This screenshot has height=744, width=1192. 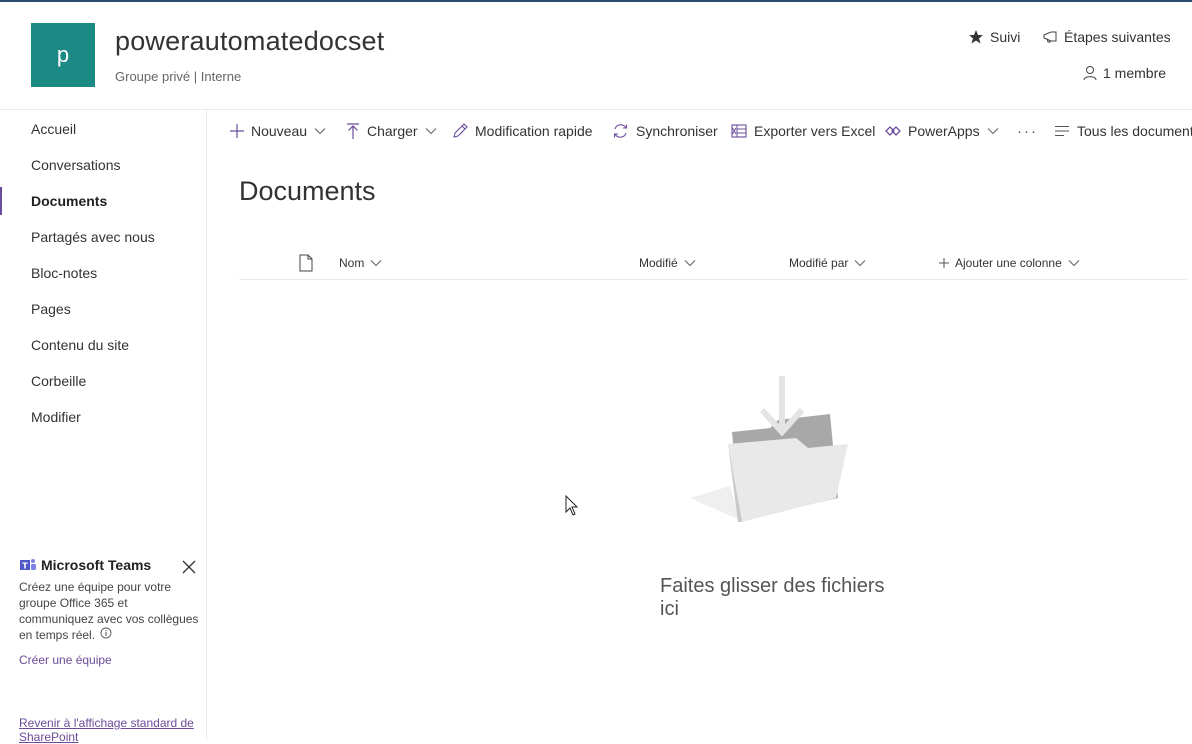 What do you see at coordinates (1135, 73) in the screenshot?
I see `members-label: 1 membre` at bounding box center [1135, 73].